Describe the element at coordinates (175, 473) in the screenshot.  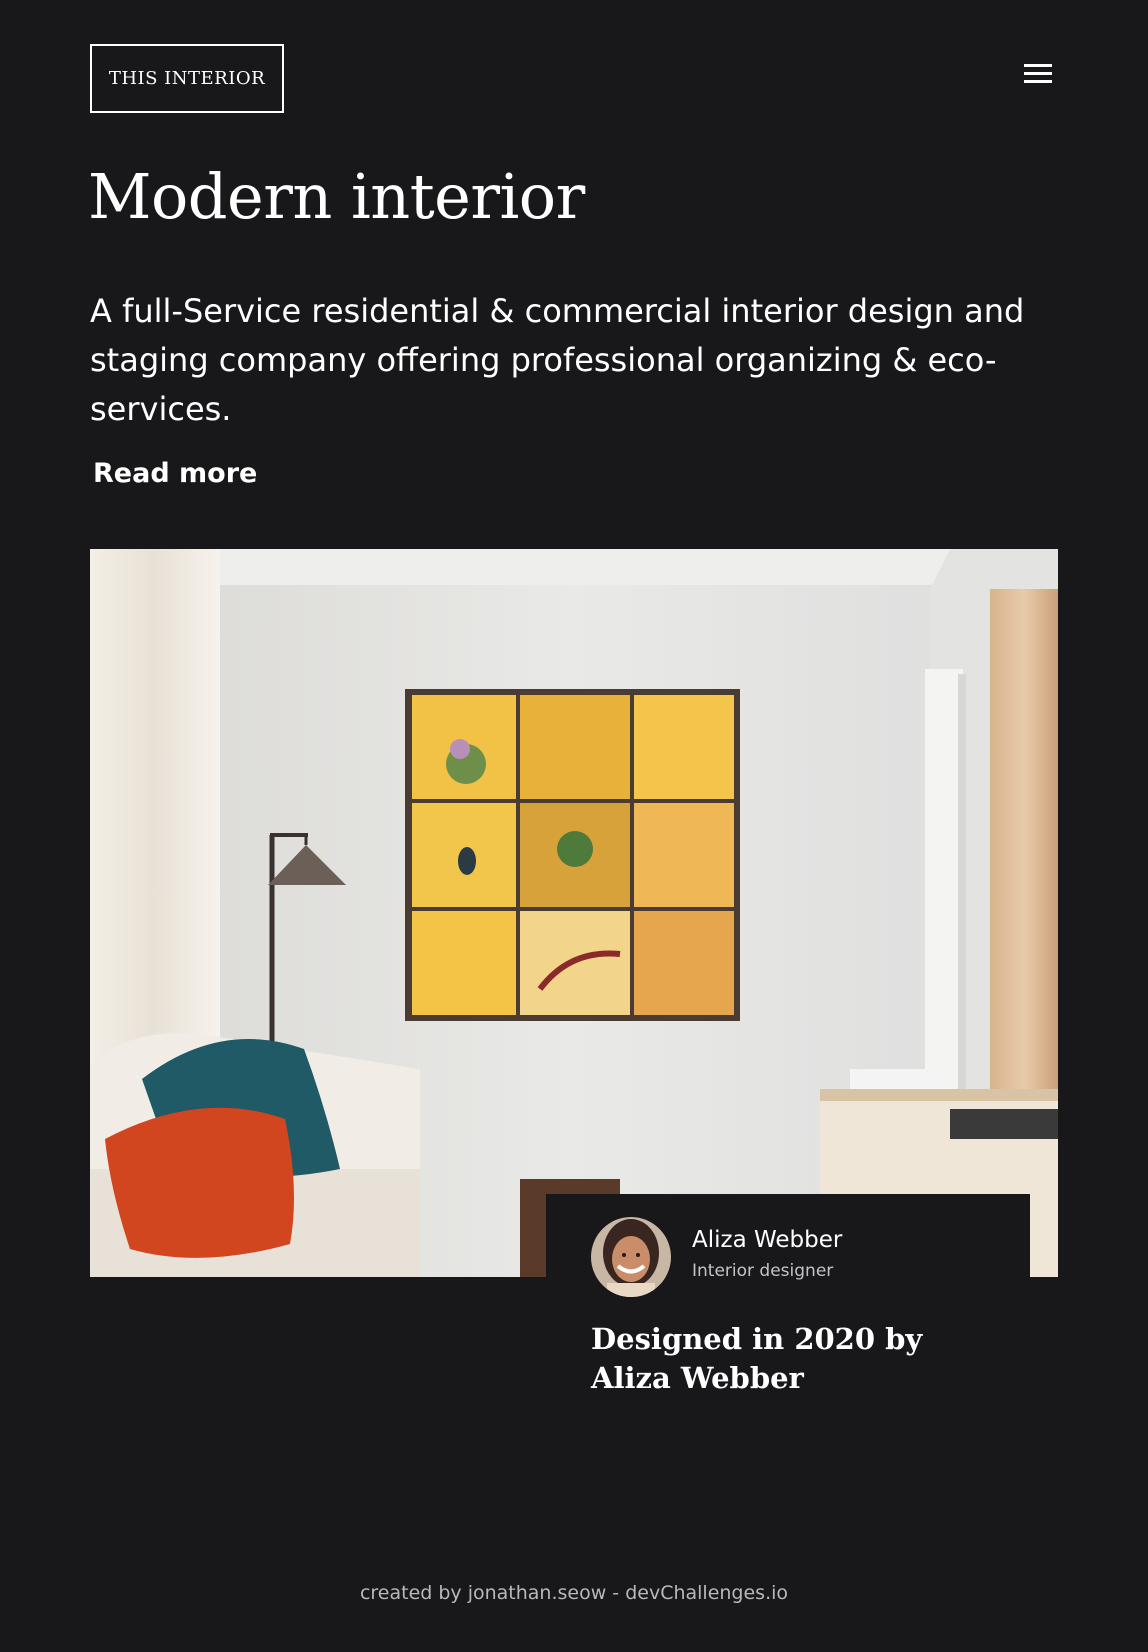
I see `read-more-link: Read more` at that location.